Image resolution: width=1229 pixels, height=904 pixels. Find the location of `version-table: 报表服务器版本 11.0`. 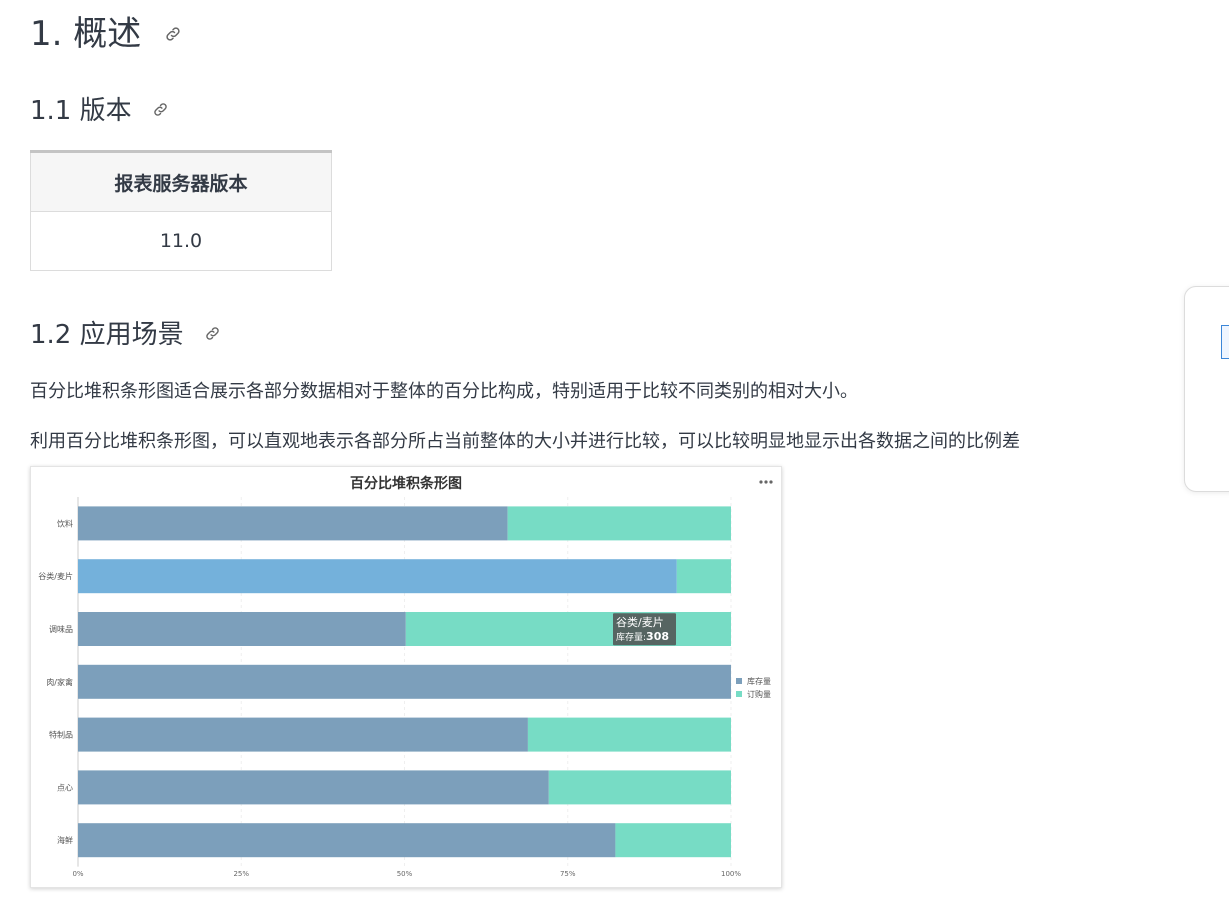

version-table: 报表服务器版本 11.0 is located at coordinates (181, 210).